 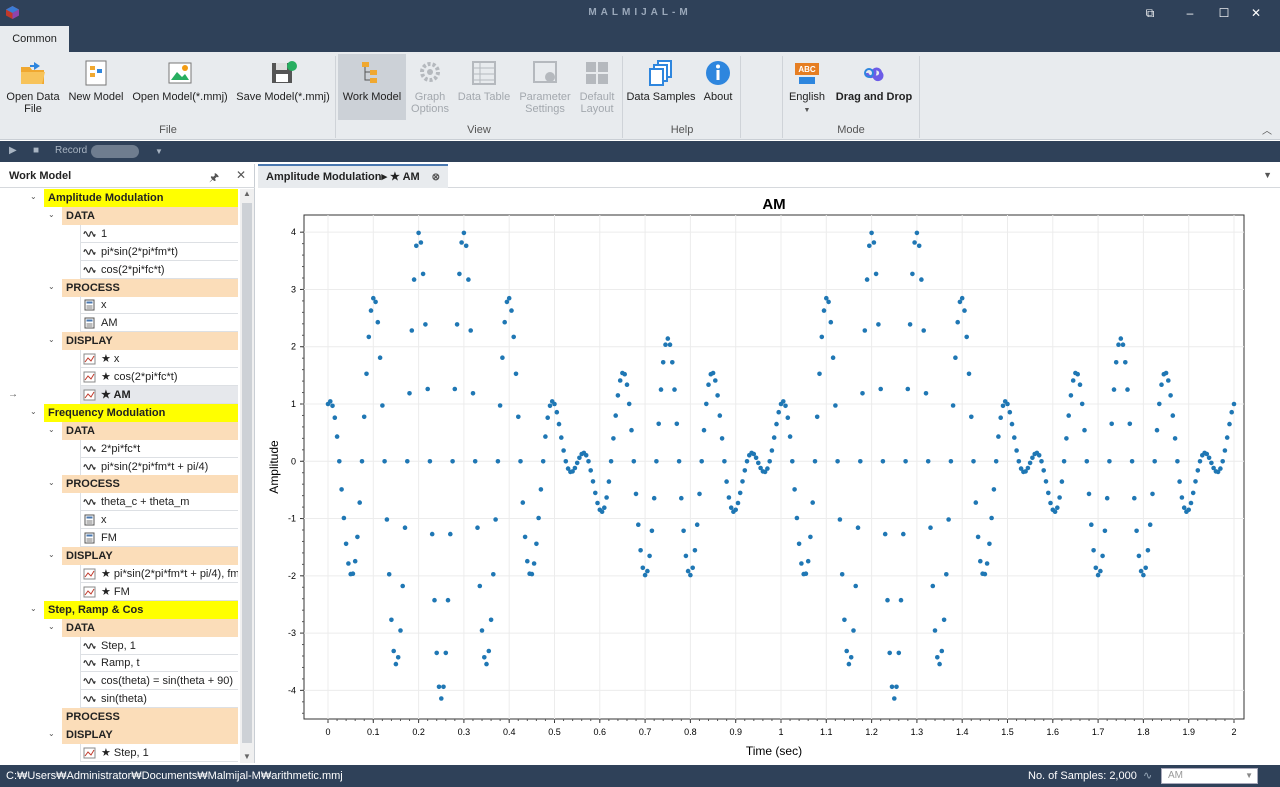 I want to click on tree-item: cos(theta) = sin(theta + 90), so click(x=120, y=681).